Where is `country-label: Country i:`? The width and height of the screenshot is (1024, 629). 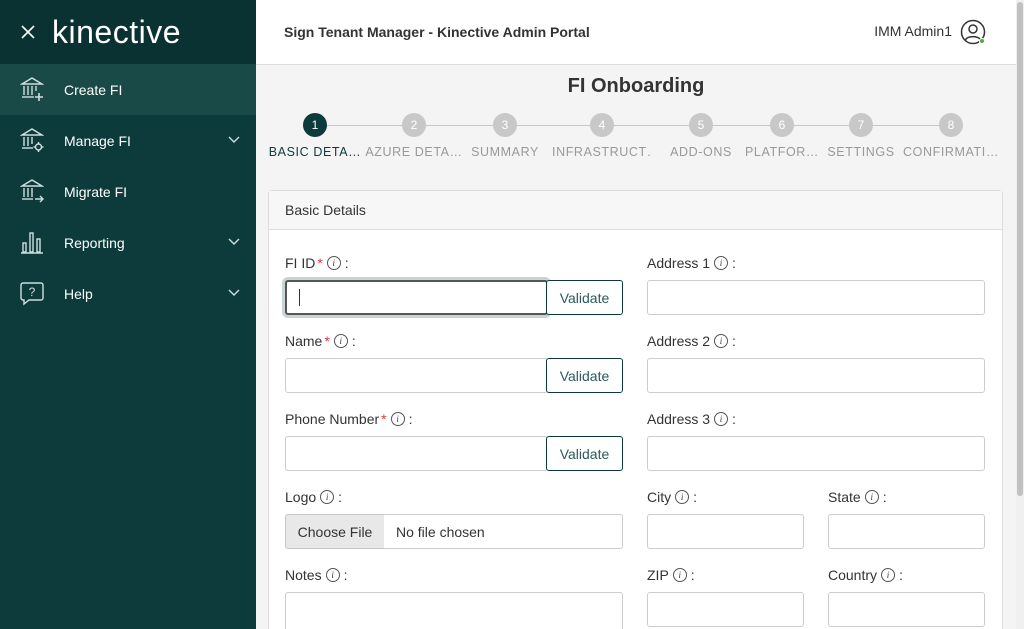
country-label: Country i: is located at coordinates (865, 575).